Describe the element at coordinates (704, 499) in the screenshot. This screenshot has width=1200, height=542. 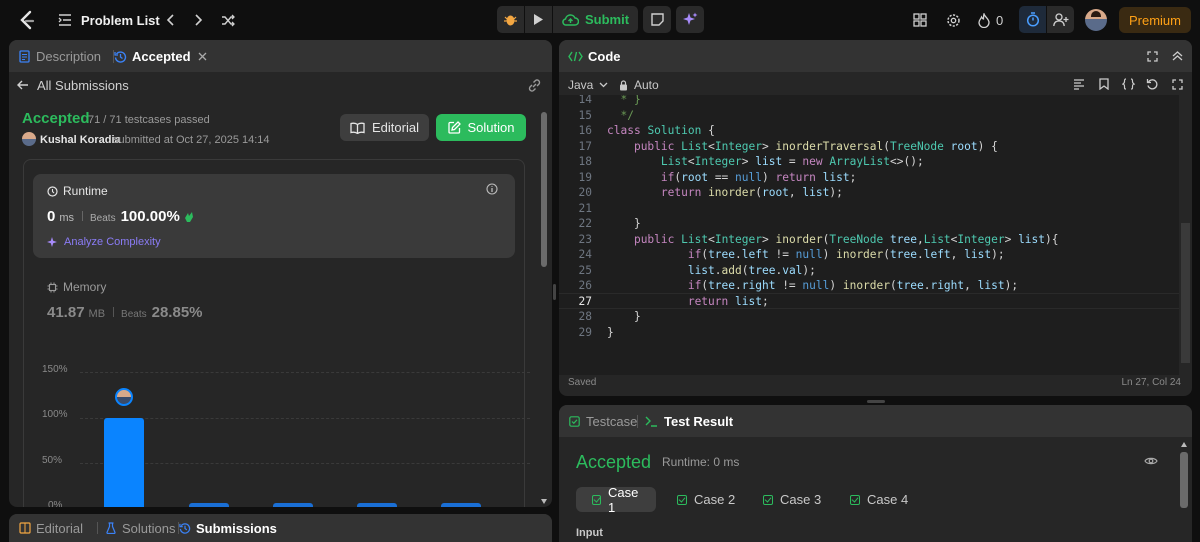
I see `case-tab-2: Case 2` at that location.